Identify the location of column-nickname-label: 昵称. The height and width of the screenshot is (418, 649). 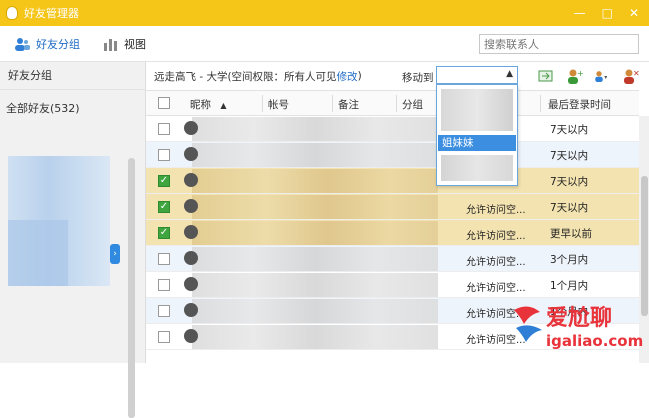
(200, 105).